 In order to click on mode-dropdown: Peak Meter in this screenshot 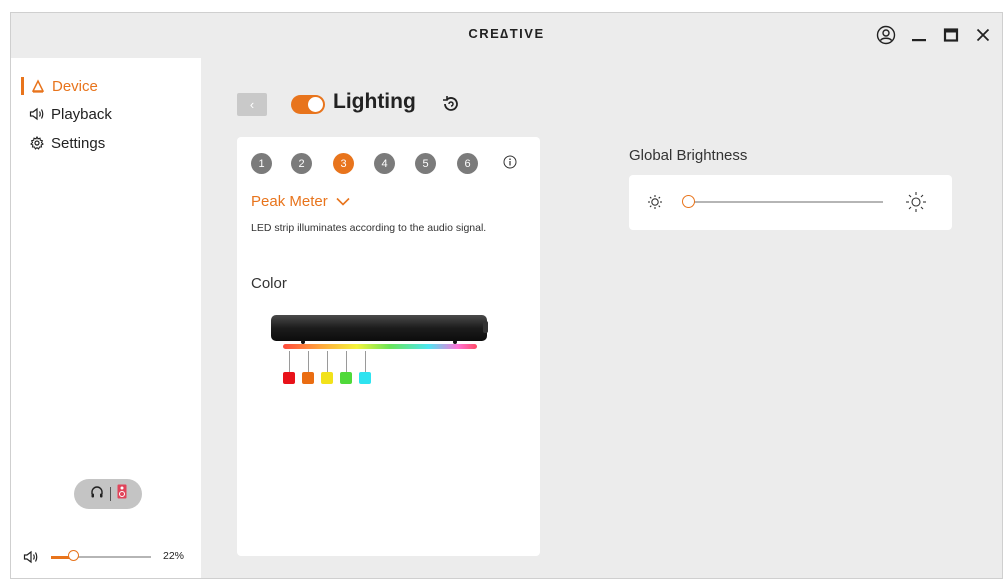, I will do `click(300, 201)`.